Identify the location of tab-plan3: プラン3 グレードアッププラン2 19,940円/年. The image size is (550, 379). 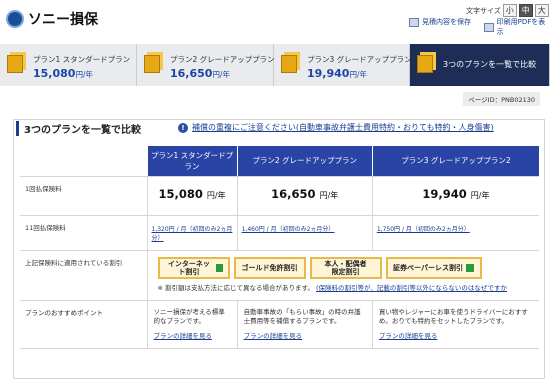
(345, 65).